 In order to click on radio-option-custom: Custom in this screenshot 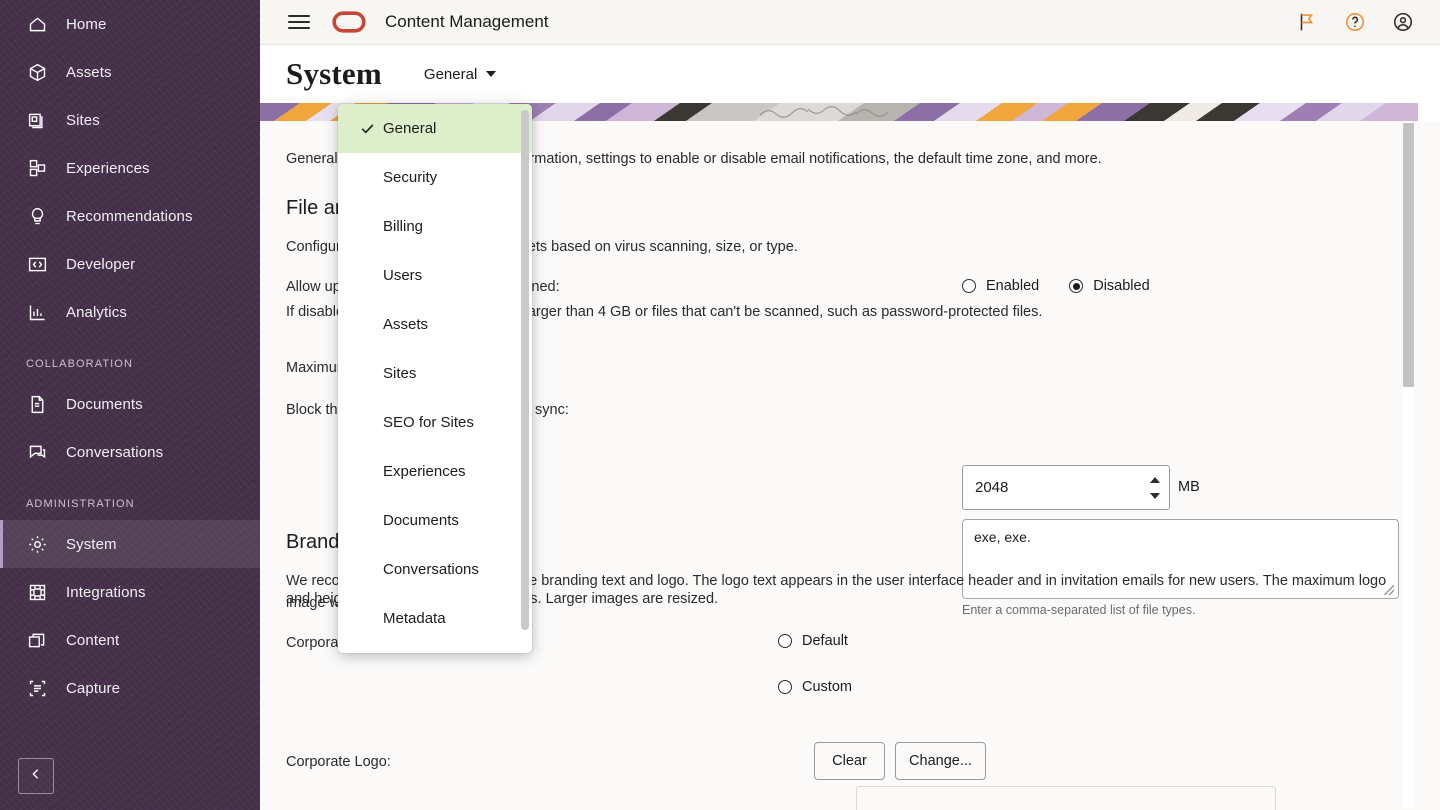, I will do `click(815, 687)`.